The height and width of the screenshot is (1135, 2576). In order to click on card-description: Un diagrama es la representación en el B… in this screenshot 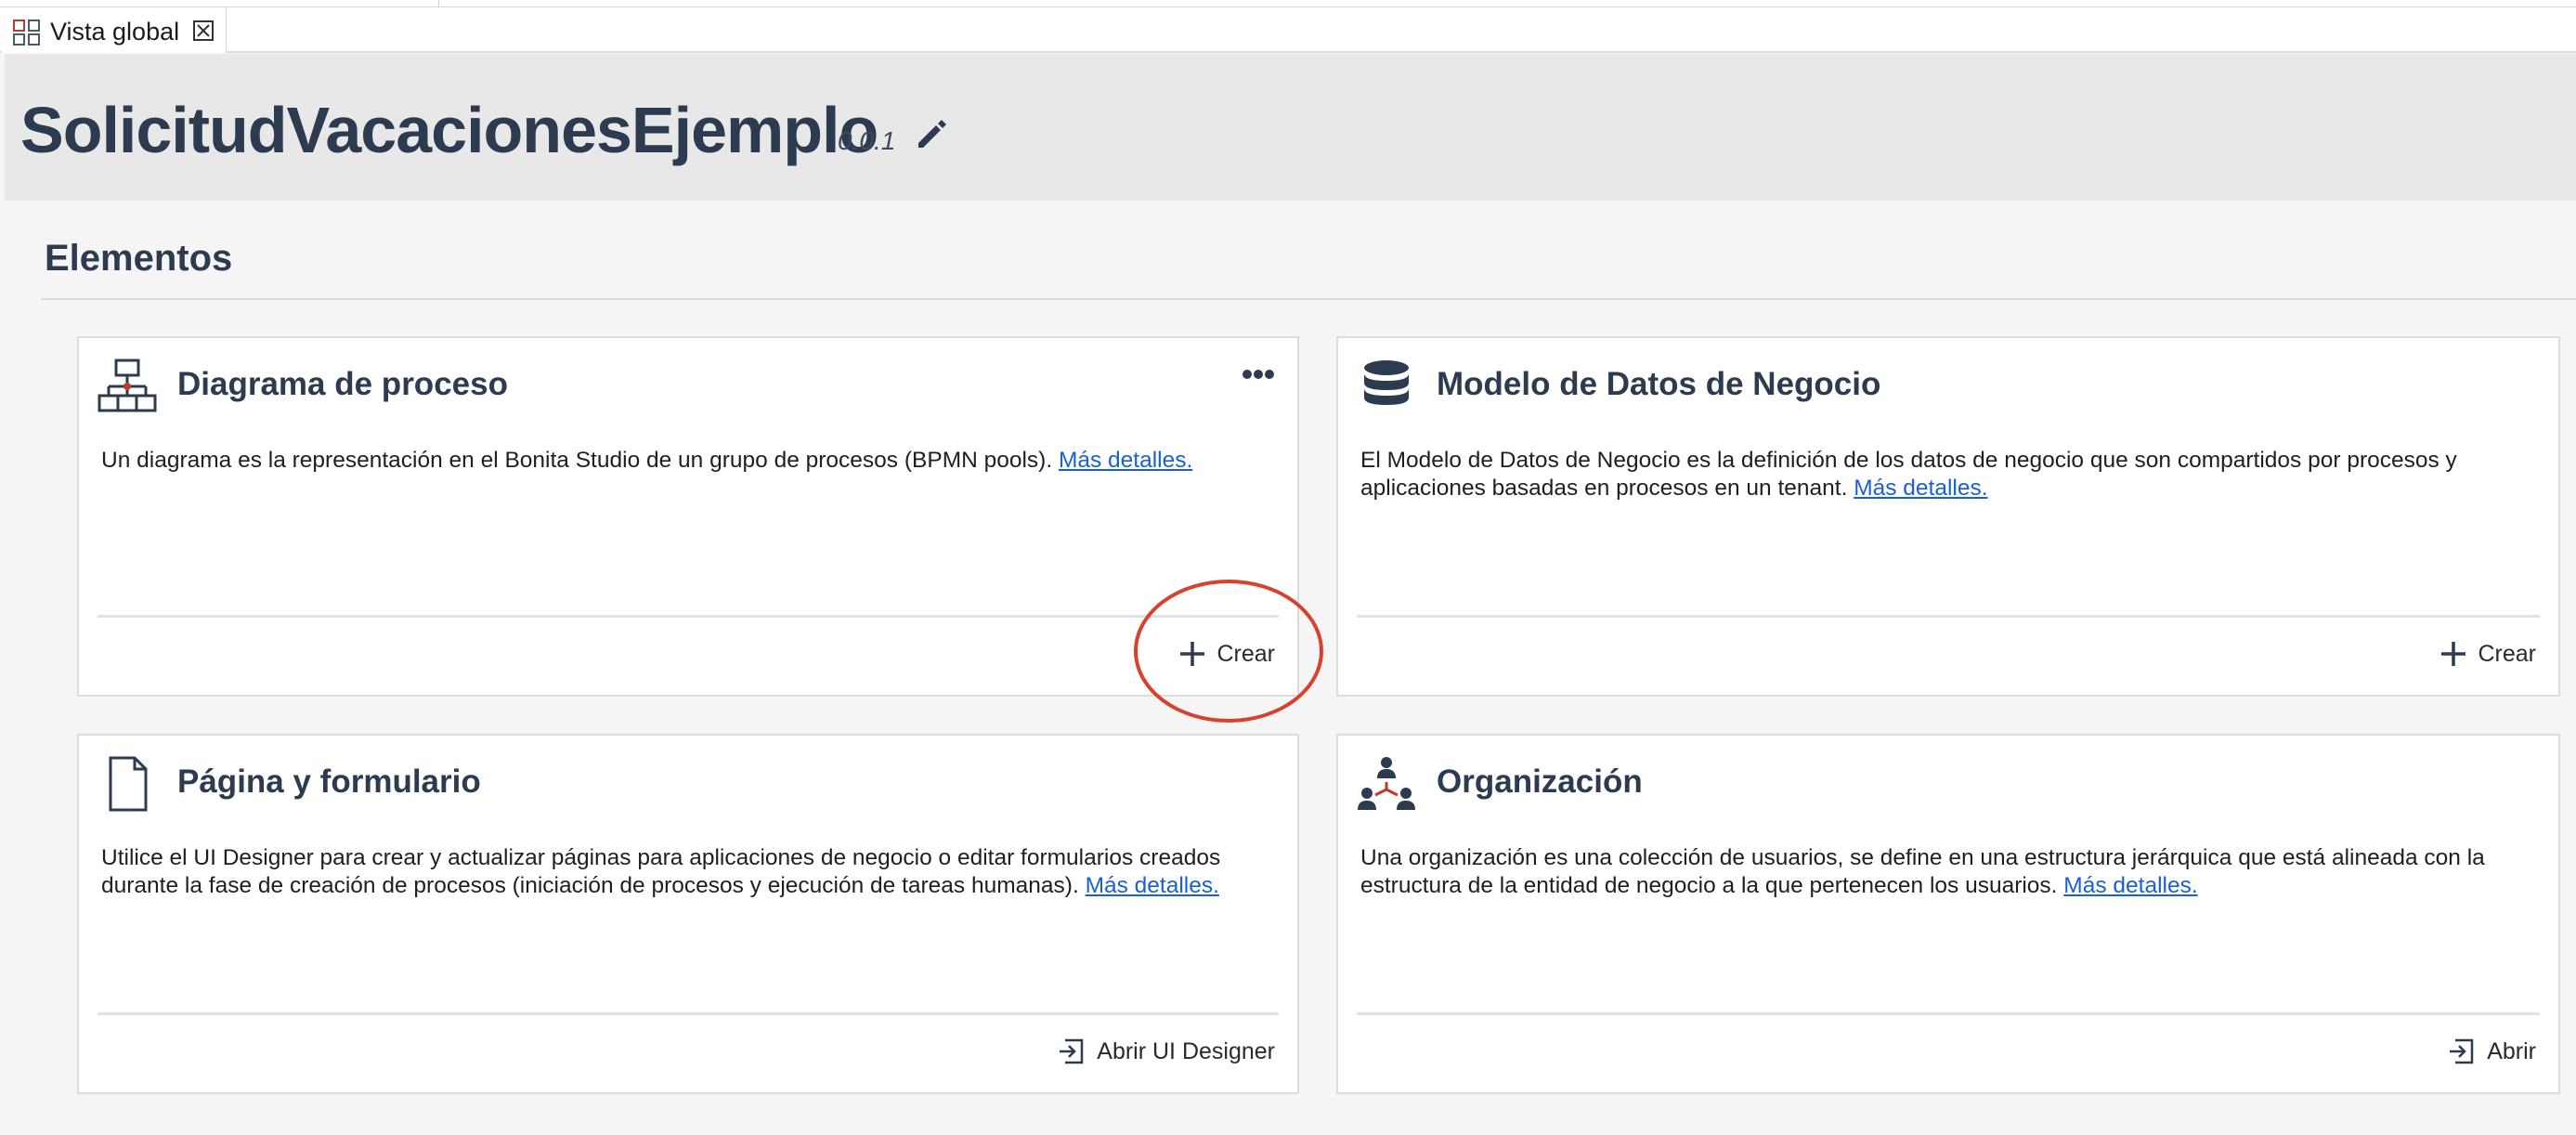, I will do `click(691, 461)`.